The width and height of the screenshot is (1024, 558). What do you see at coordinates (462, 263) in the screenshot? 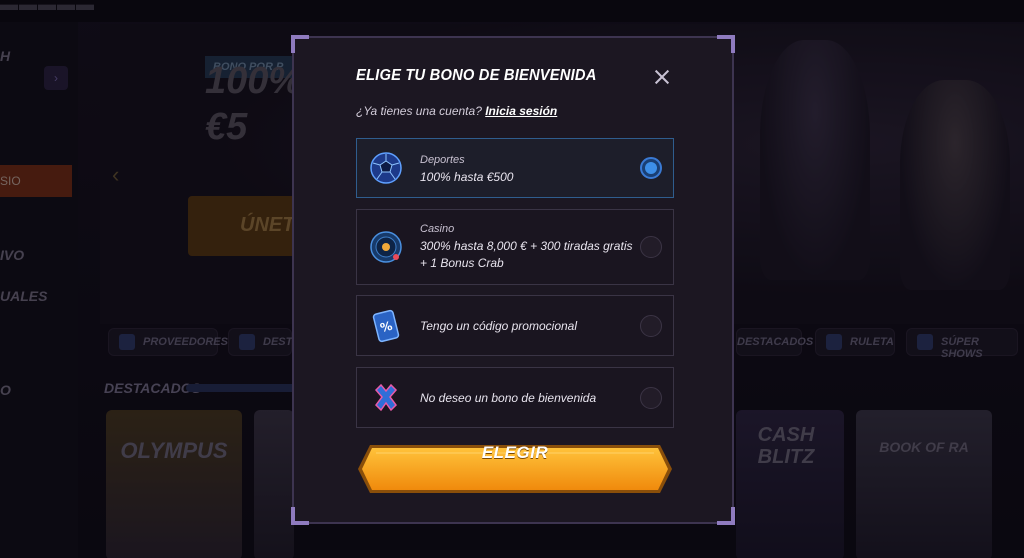
I see `bonus-option-detail: + 1 Bonus Crab` at bounding box center [462, 263].